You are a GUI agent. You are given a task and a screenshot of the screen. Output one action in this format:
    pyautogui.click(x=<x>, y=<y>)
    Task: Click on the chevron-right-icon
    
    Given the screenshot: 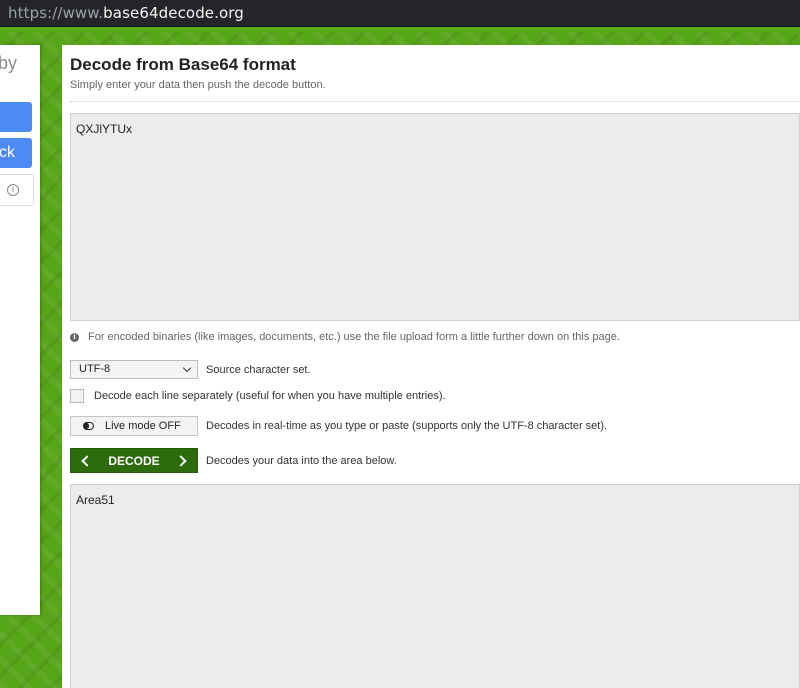 What is the action you would take?
    pyautogui.click(x=181, y=460)
    